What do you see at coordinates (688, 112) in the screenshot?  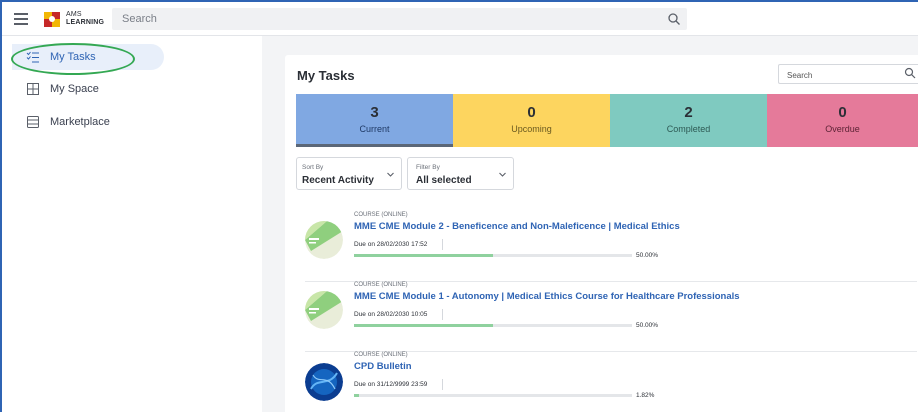 I see `tile-count: 2` at bounding box center [688, 112].